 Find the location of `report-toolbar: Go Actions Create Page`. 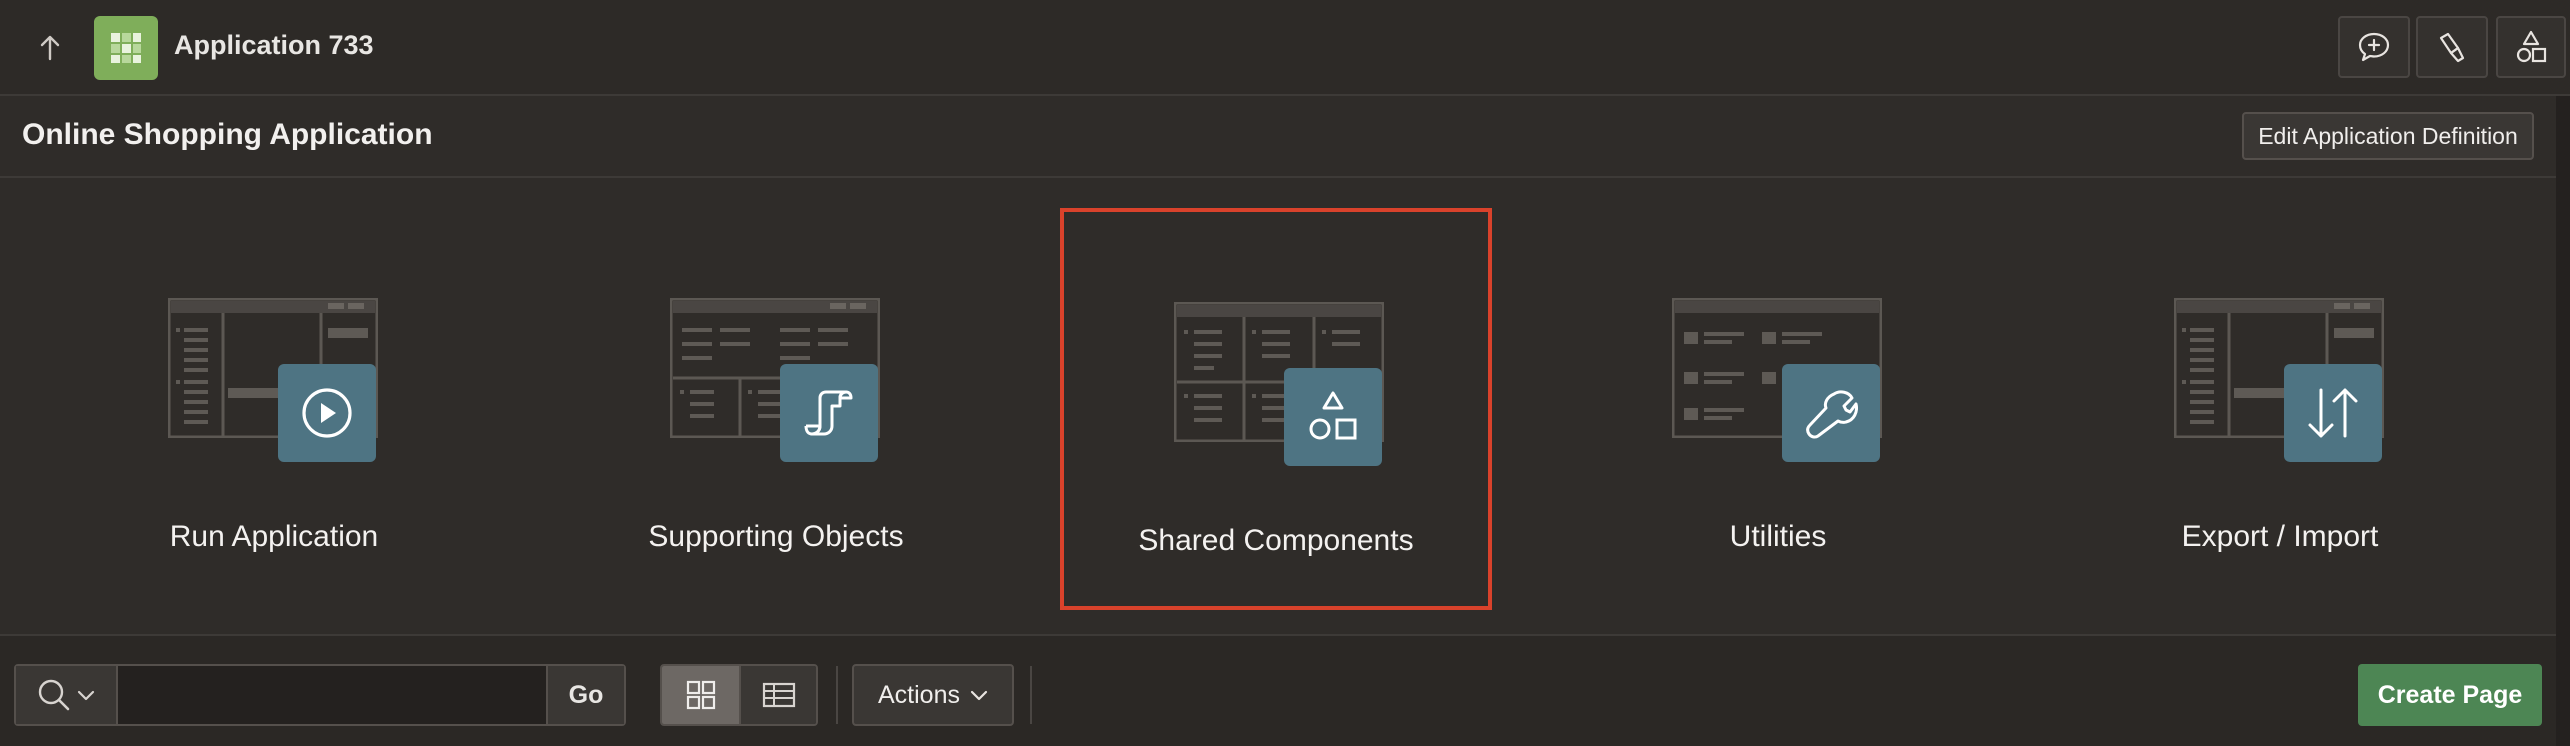

report-toolbar: Go Actions Create Page is located at coordinates (1278, 690).